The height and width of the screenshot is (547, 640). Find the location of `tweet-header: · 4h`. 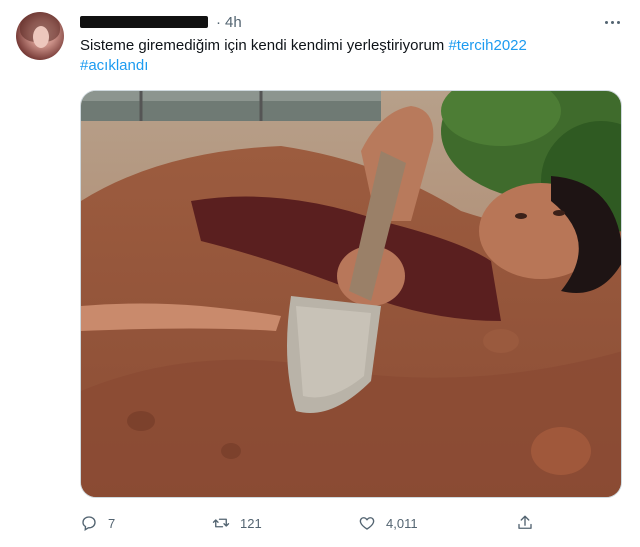

tweet-header: · 4h is located at coordinates (161, 22).